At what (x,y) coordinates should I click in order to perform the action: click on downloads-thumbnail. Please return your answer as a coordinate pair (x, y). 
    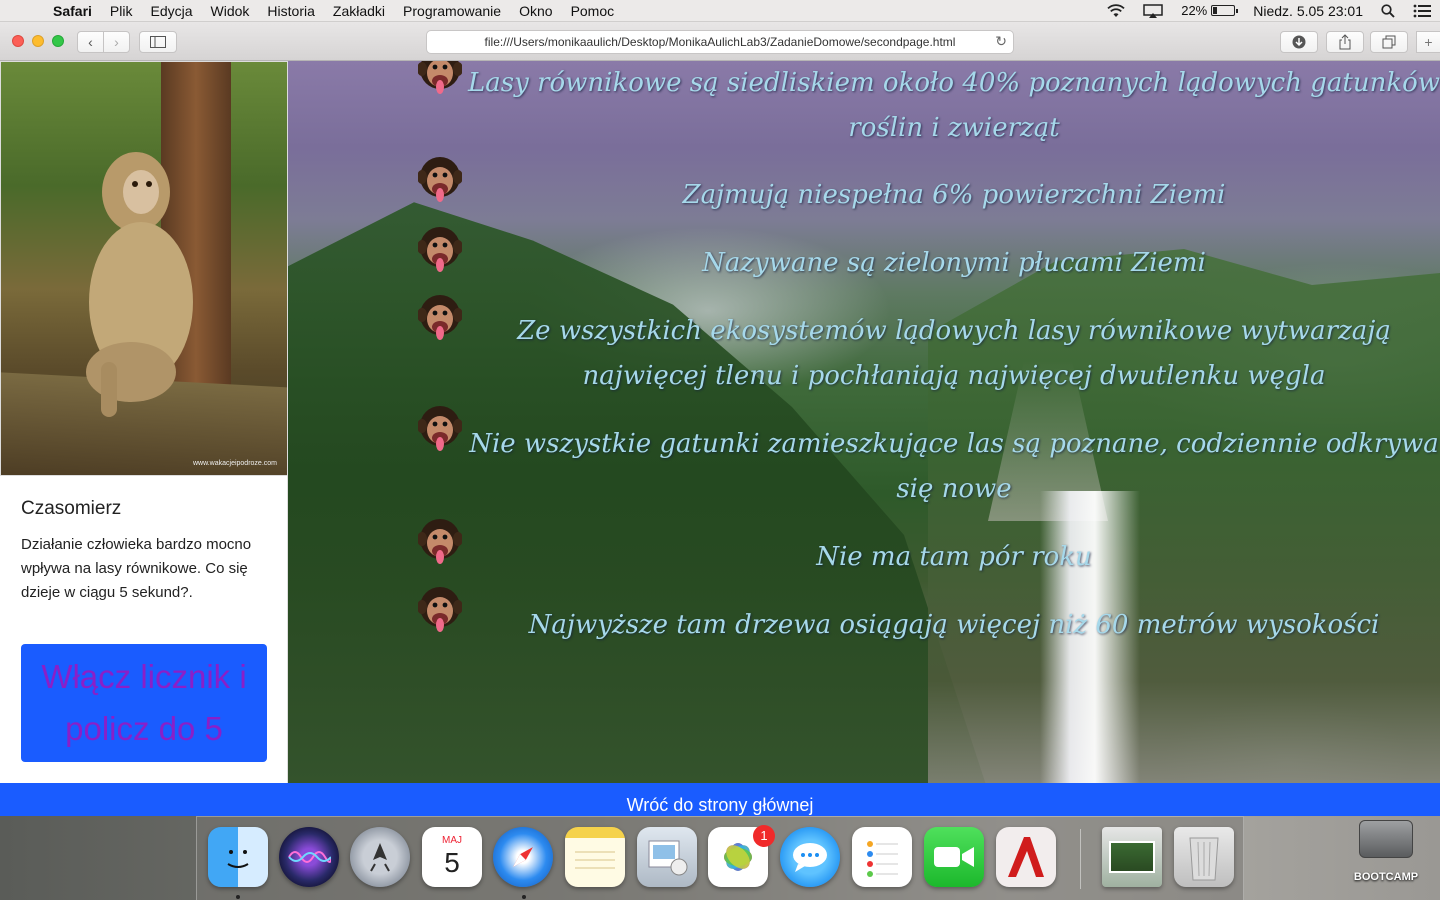
    Looking at the image, I should click on (1132, 857).